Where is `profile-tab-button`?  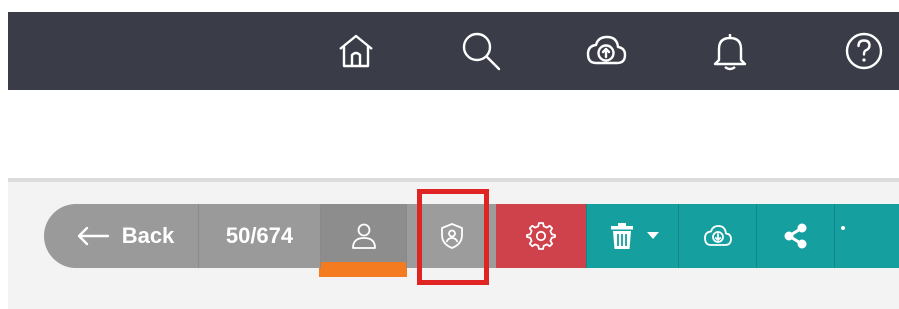 profile-tab-button is located at coordinates (363, 236).